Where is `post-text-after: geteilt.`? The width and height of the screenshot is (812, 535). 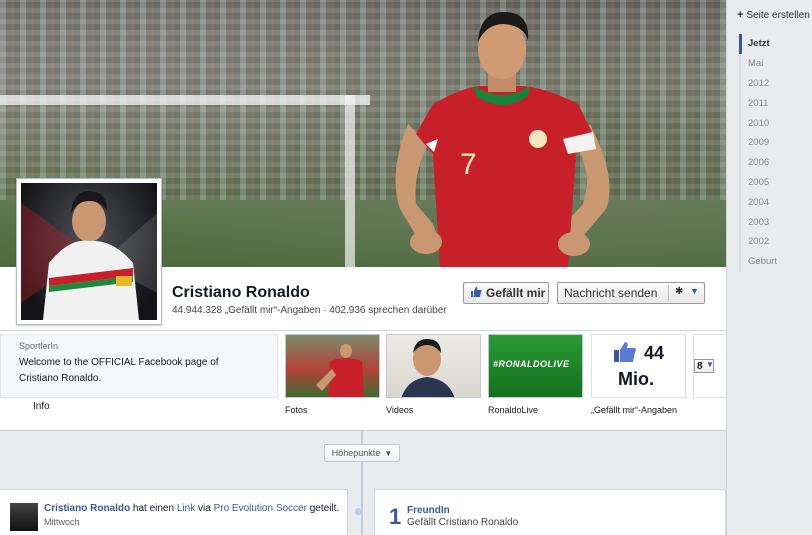 post-text-after: geteilt. is located at coordinates (324, 508).